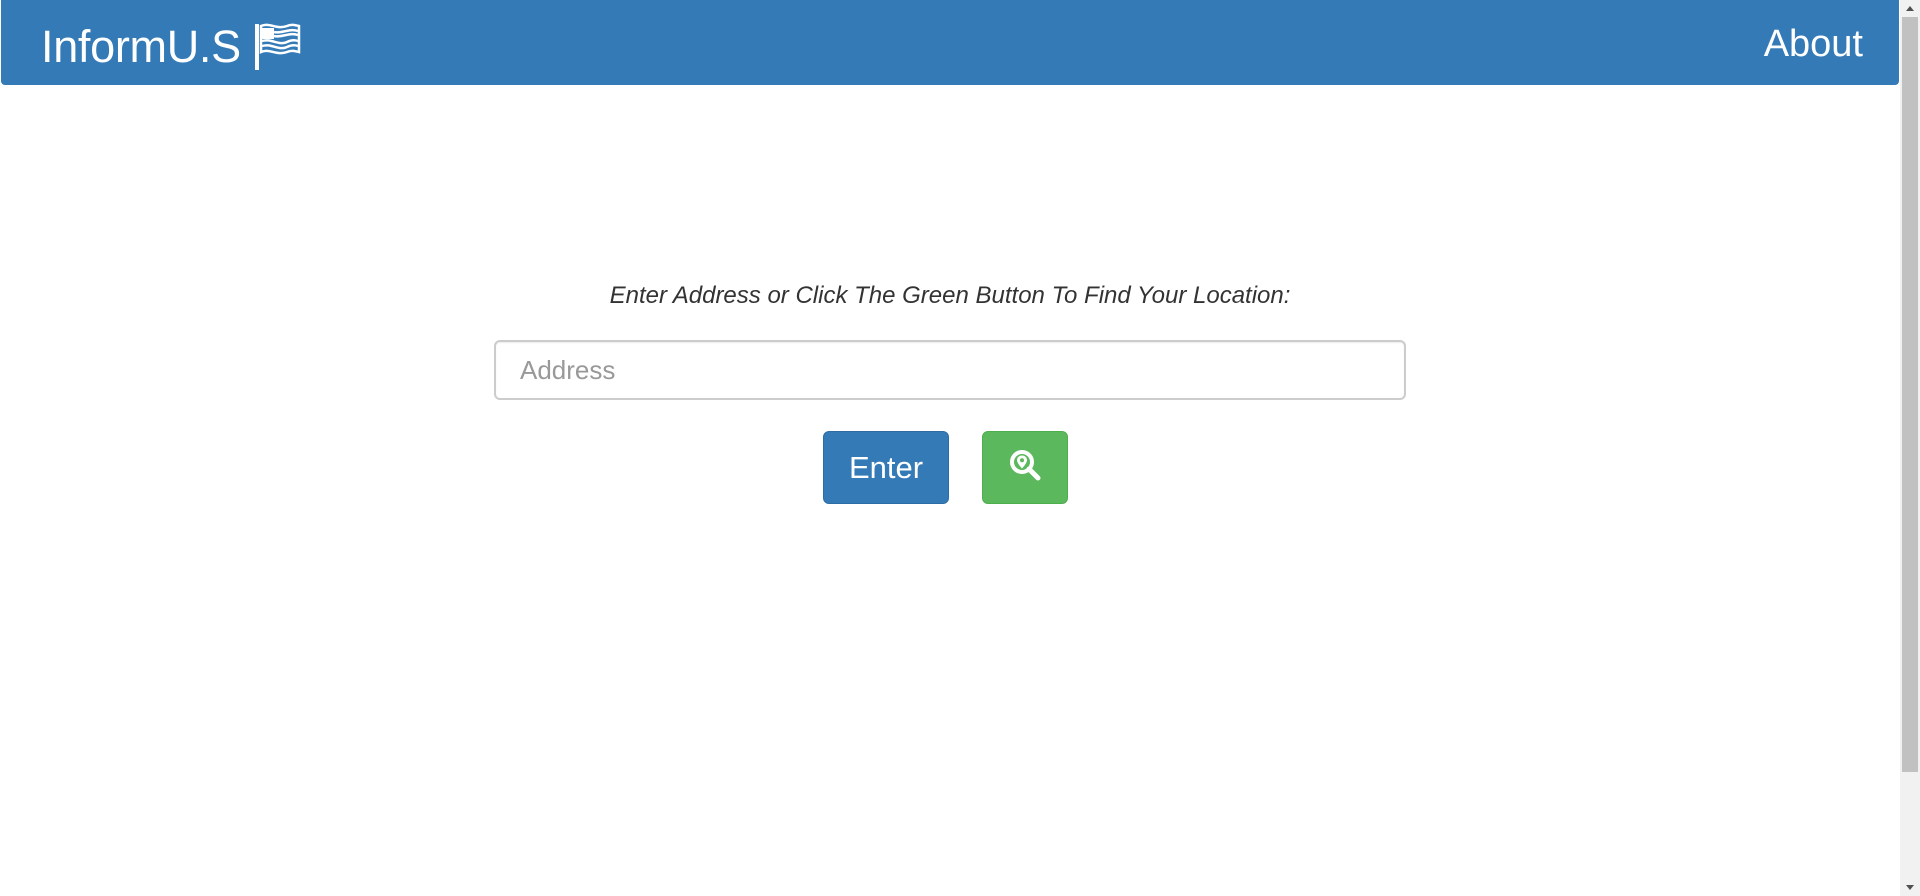 The height and width of the screenshot is (896, 1920). What do you see at coordinates (950, 42) in the screenshot?
I see `navbar: InformU.S About` at bounding box center [950, 42].